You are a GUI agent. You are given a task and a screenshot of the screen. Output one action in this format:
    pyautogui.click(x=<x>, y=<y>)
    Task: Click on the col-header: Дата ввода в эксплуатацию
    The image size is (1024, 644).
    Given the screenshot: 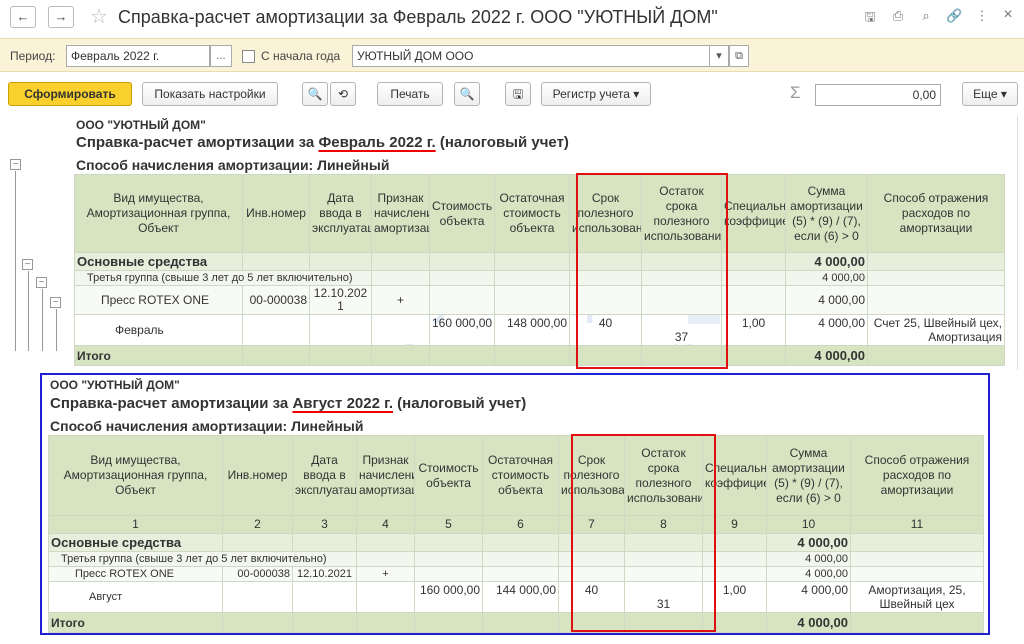 What is the action you would take?
    pyautogui.click(x=324, y=475)
    